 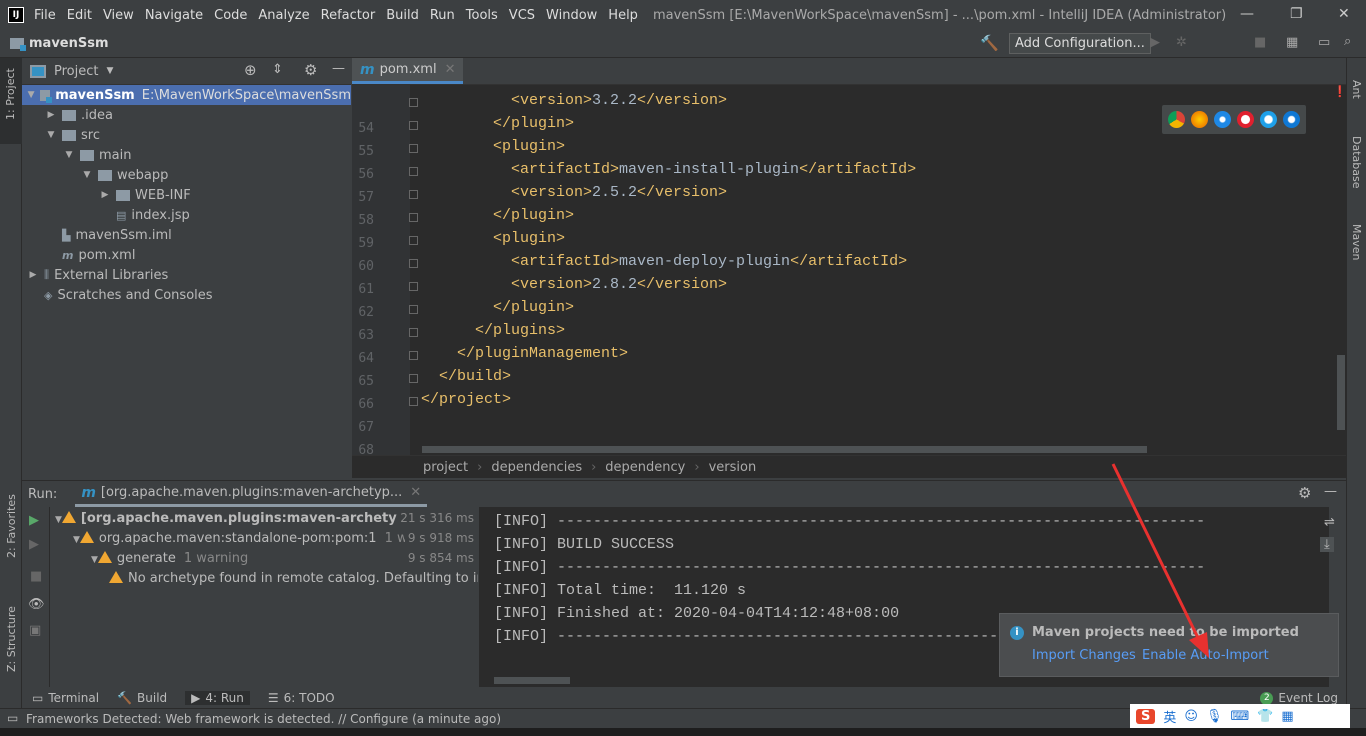 What do you see at coordinates (11, 526) in the screenshot?
I see `favorites-tool-button: 2: Favorites` at bounding box center [11, 526].